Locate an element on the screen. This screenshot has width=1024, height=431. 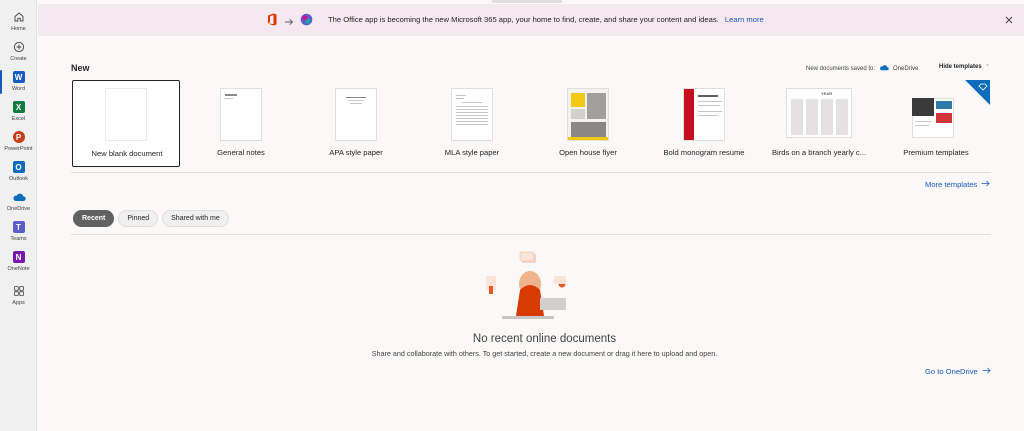
home-icon is located at coordinates (19, 17).